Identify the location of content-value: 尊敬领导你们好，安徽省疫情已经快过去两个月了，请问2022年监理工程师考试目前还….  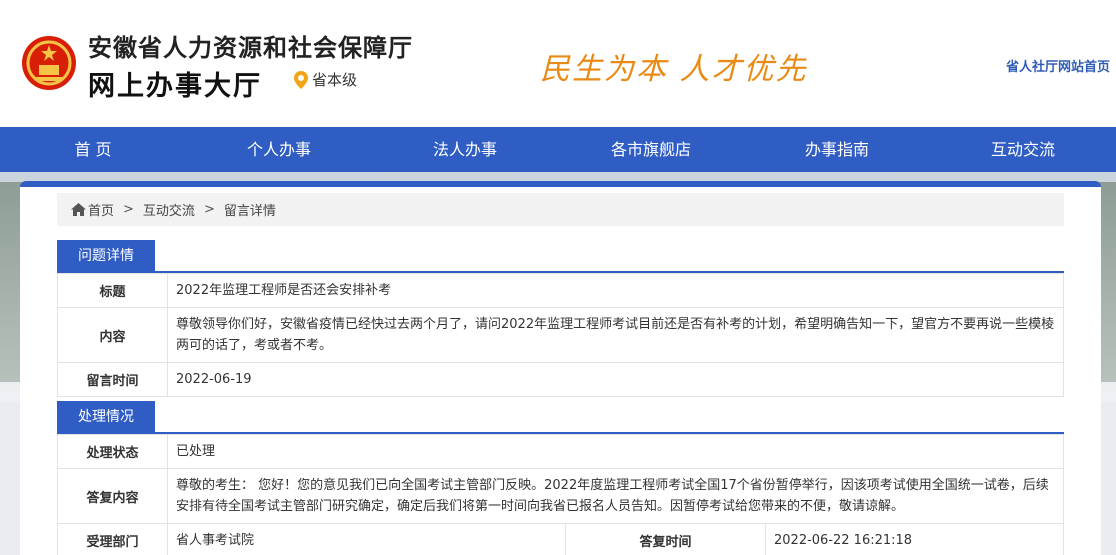
(615, 335).